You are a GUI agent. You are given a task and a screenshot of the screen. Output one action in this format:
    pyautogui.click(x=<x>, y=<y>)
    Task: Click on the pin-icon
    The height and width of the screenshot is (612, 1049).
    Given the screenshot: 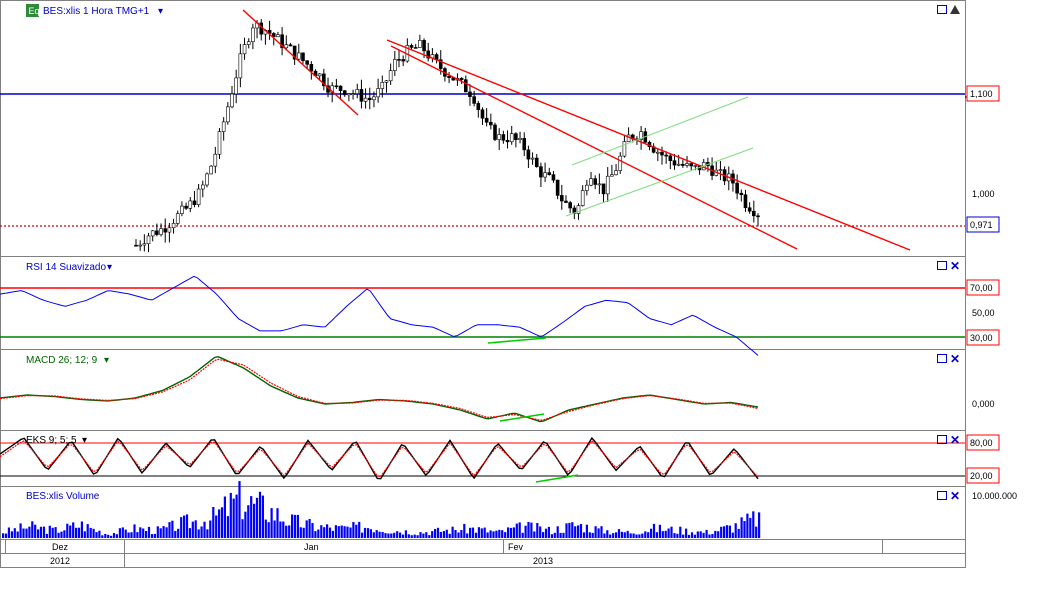 What is the action you would take?
    pyautogui.click(x=955, y=9)
    